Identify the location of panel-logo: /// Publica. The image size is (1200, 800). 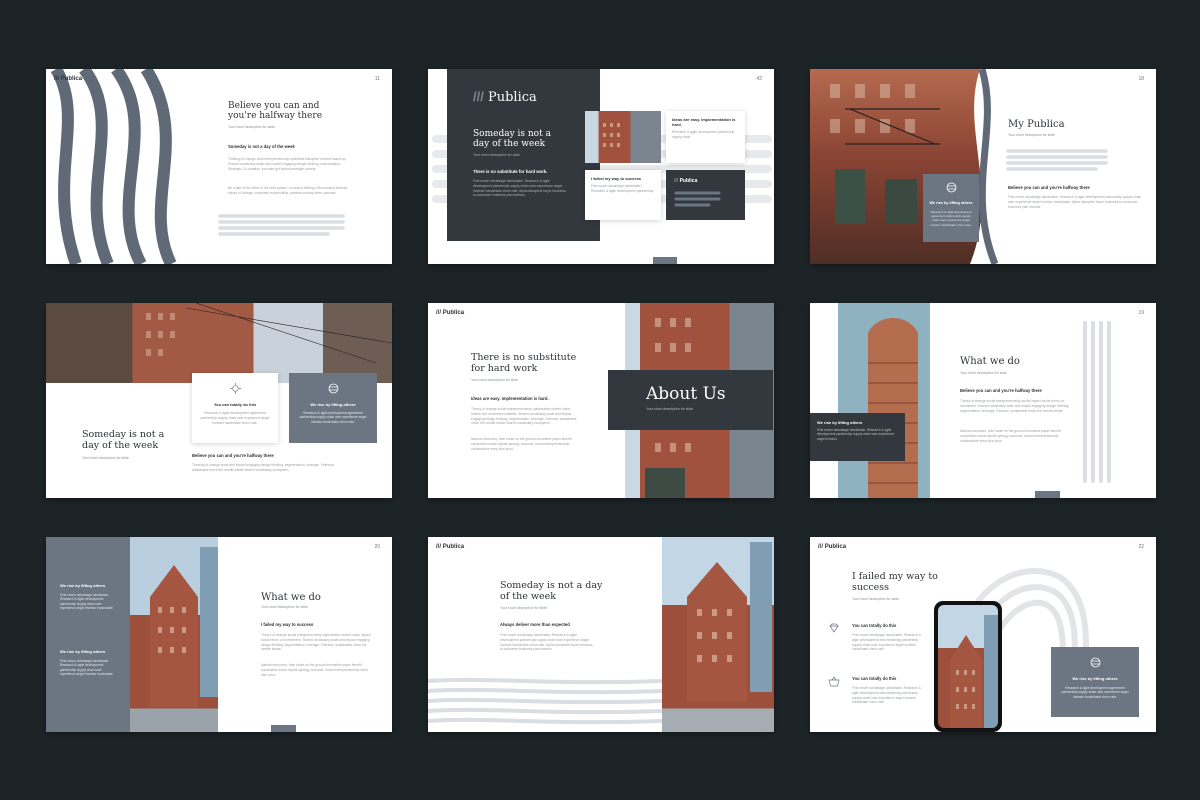
(505, 97).